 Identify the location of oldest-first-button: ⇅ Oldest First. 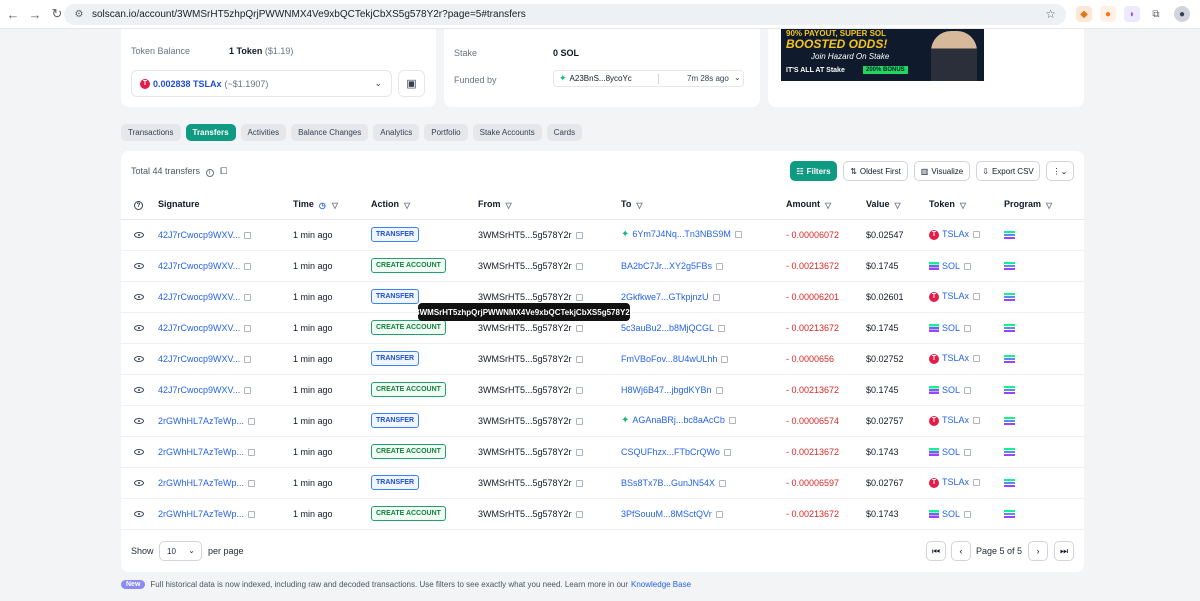
(875, 171).